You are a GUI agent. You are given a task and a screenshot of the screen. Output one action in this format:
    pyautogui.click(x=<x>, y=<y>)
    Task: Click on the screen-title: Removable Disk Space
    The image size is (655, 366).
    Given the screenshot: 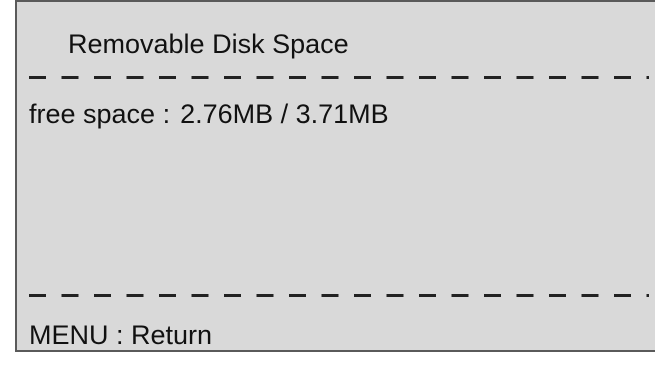 What is the action you would take?
    pyautogui.click(x=208, y=44)
    